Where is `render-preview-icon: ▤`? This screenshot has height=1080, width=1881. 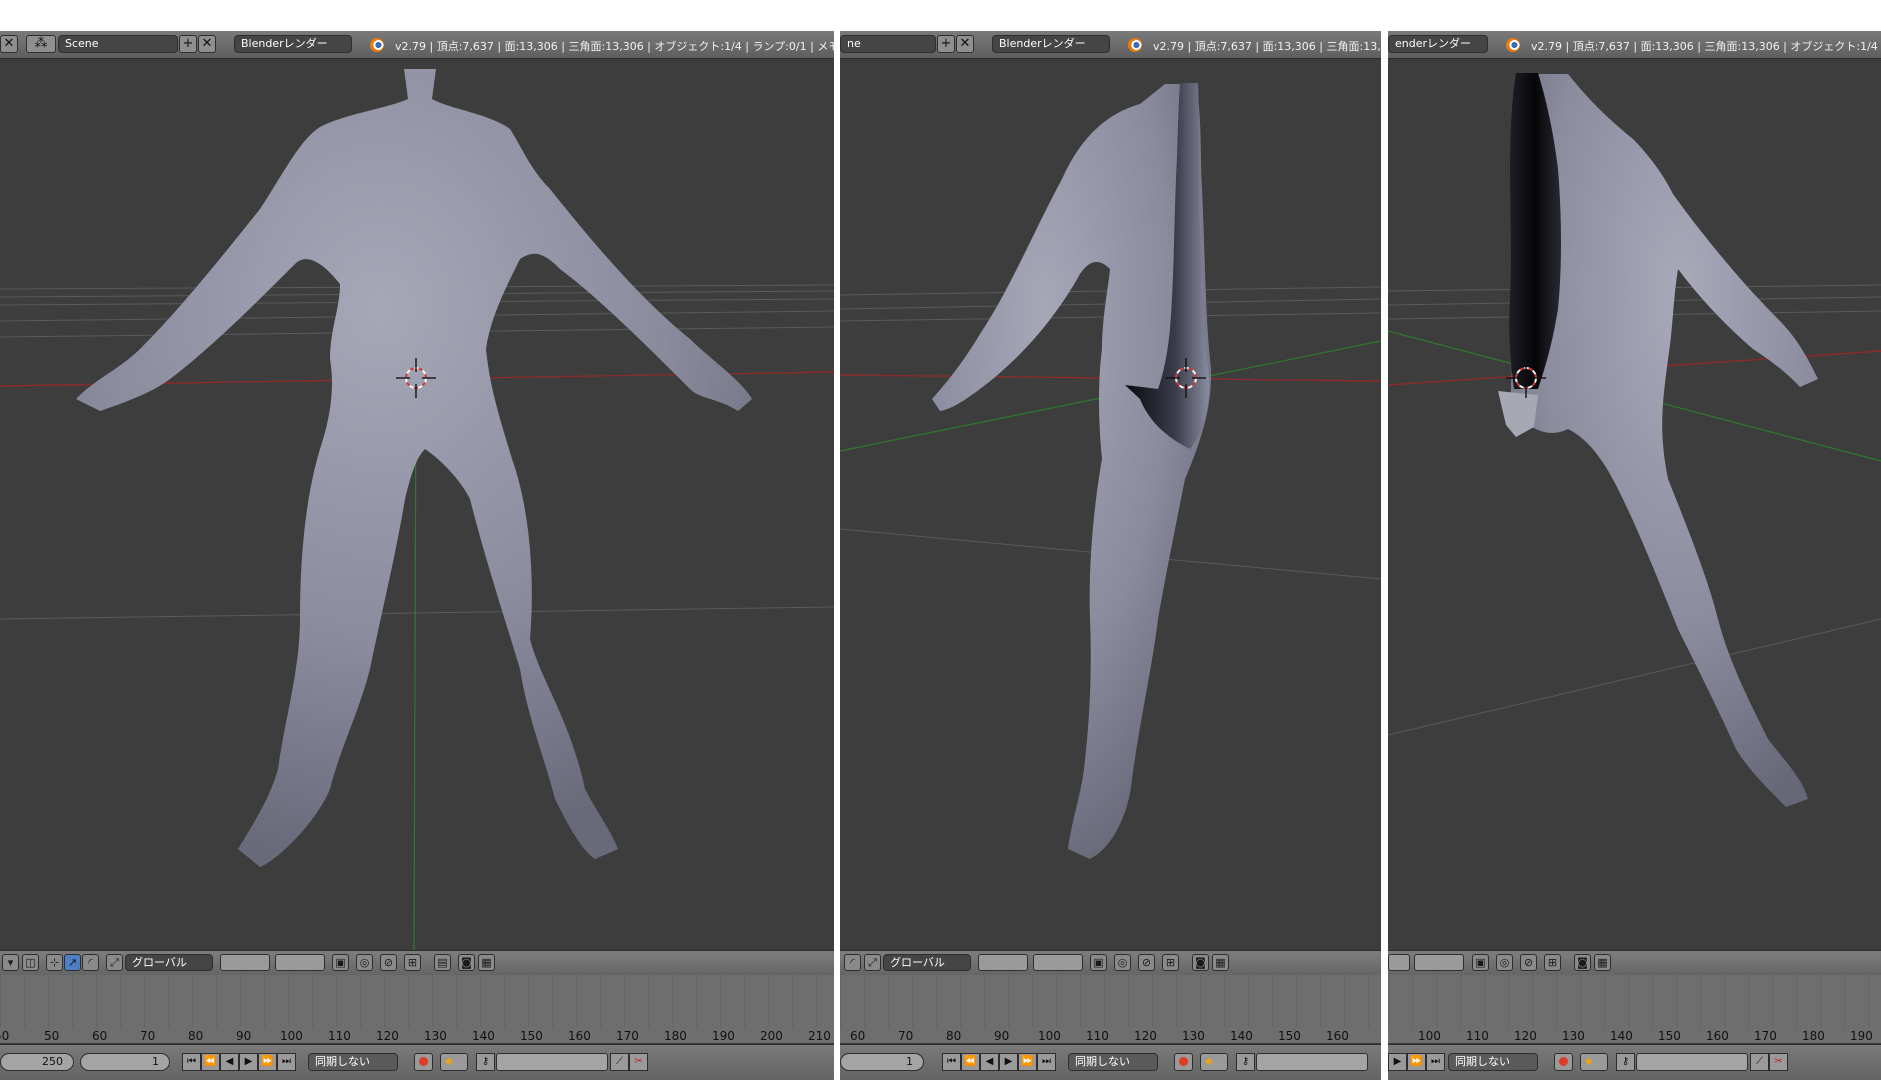 render-preview-icon: ▤ is located at coordinates (442, 962).